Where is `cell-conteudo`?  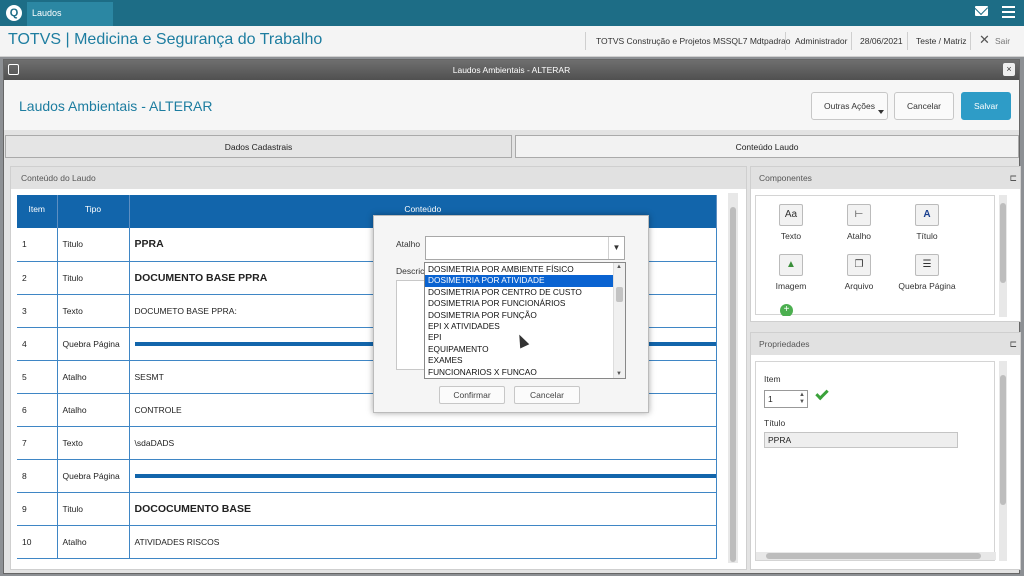 cell-conteudo is located at coordinates (423, 476).